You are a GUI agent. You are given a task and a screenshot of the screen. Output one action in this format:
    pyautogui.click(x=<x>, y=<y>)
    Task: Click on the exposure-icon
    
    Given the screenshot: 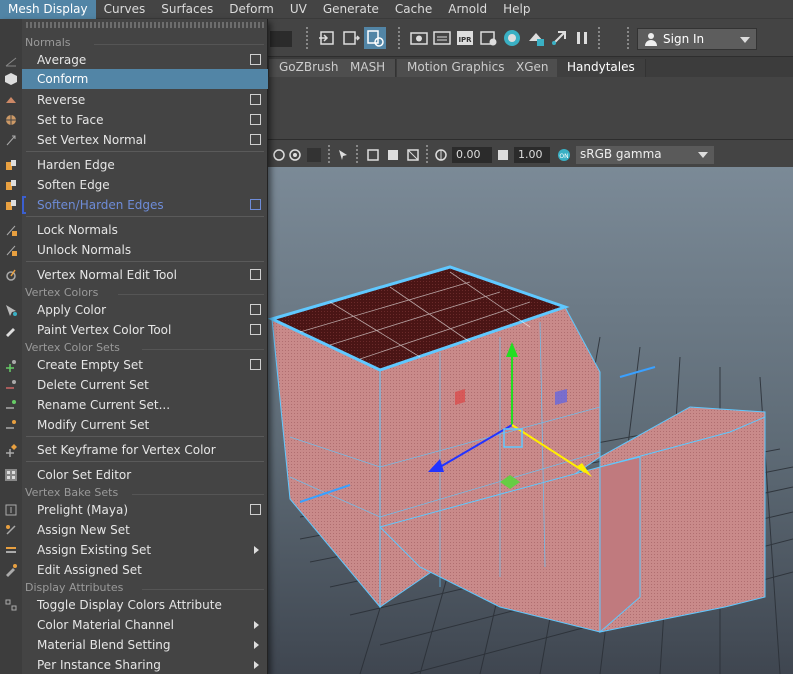 What is the action you would take?
    pyautogui.click(x=441, y=155)
    